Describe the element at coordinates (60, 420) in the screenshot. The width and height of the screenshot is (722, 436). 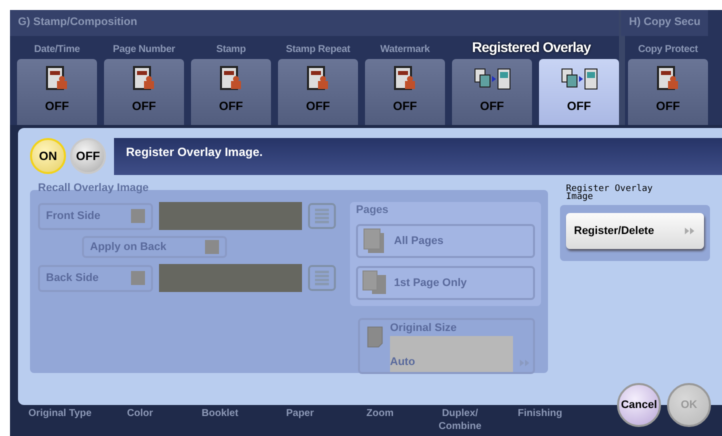
I see `function-tab: Original Type` at that location.